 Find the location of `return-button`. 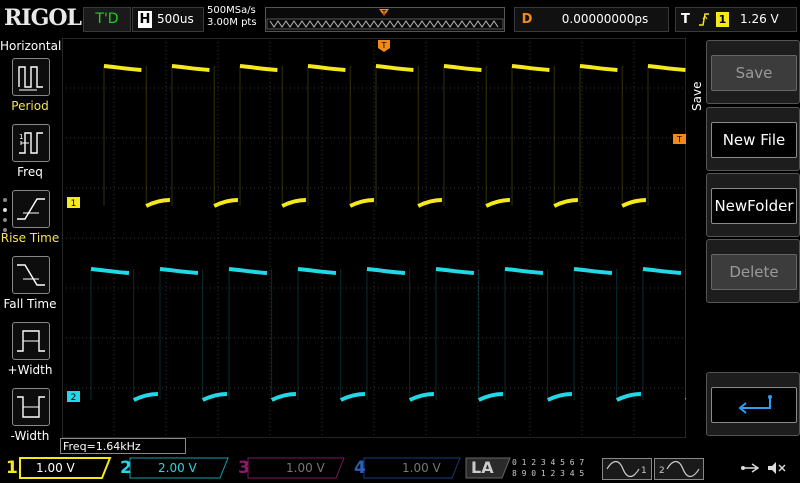

return-button is located at coordinates (753, 404).